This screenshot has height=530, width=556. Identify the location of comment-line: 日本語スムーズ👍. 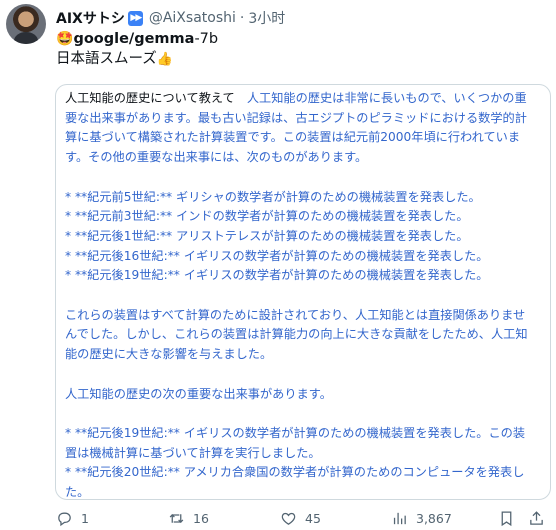
(137, 59).